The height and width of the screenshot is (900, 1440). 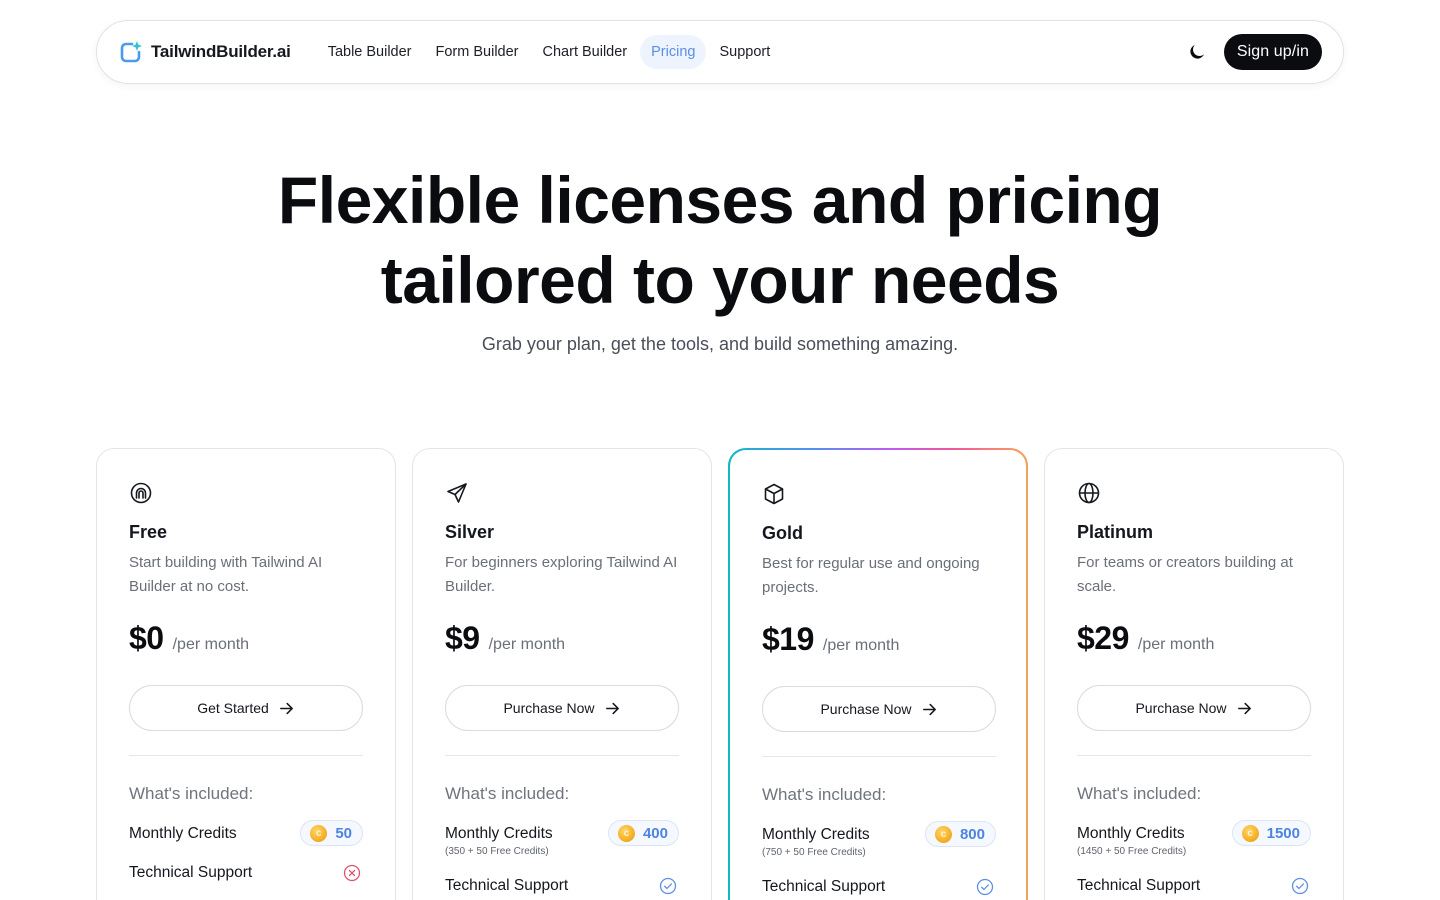 What do you see at coordinates (352, 873) in the screenshot?
I see `x-circle-icon` at bounding box center [352, 873].